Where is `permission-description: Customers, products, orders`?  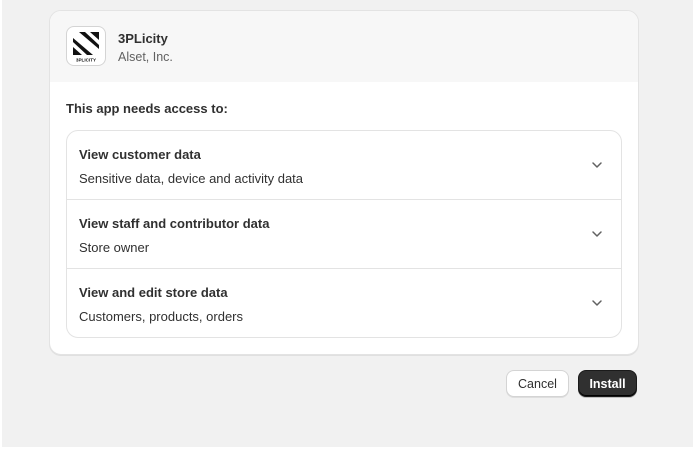
permission-description: Customers, products, orders is located at coordinates (161, 316).